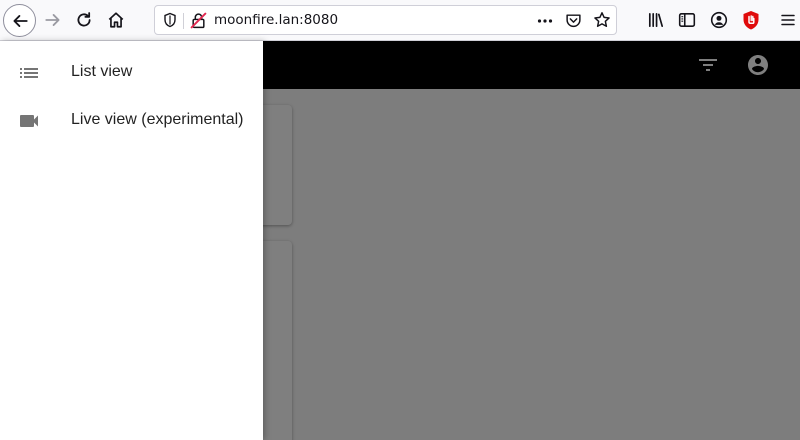 The height and width of the screenshot is (440, 800). I want to click on ublock-icon, so click(751, 20).